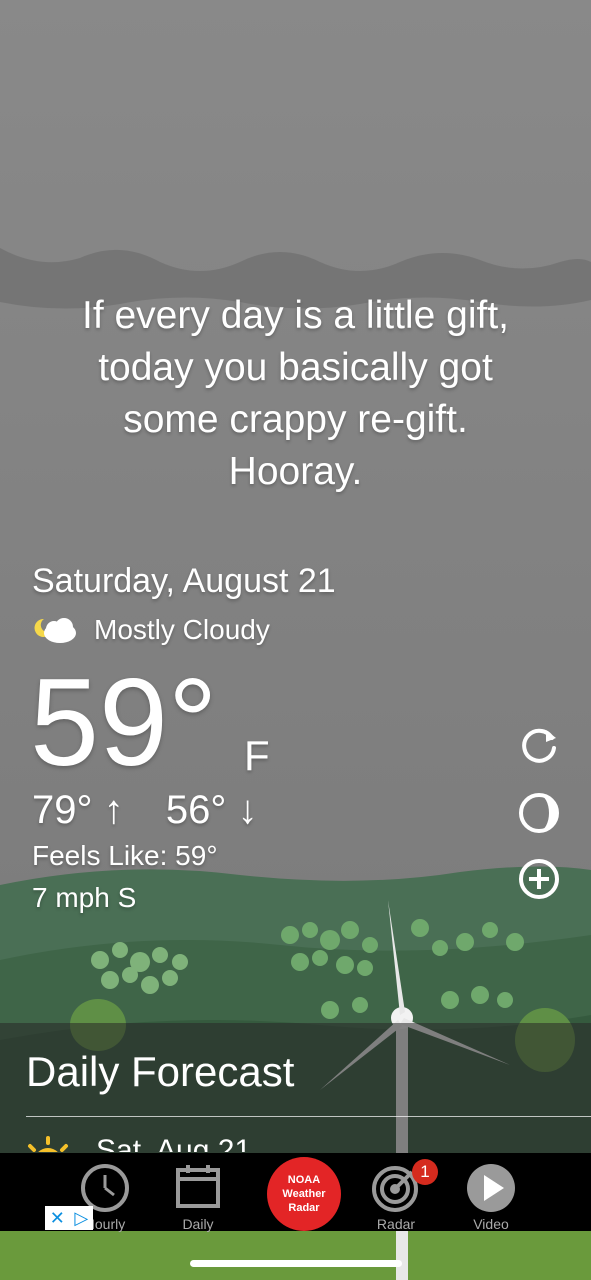 The height and width of the screenshot is (1280, 591). I want to click on quote-line: Hooray., so click(295, 471).